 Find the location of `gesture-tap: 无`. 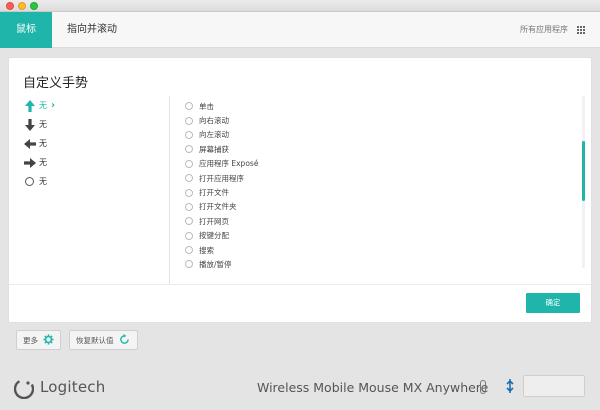

gesture-tap: 无 is located at coordinates (93, 181).